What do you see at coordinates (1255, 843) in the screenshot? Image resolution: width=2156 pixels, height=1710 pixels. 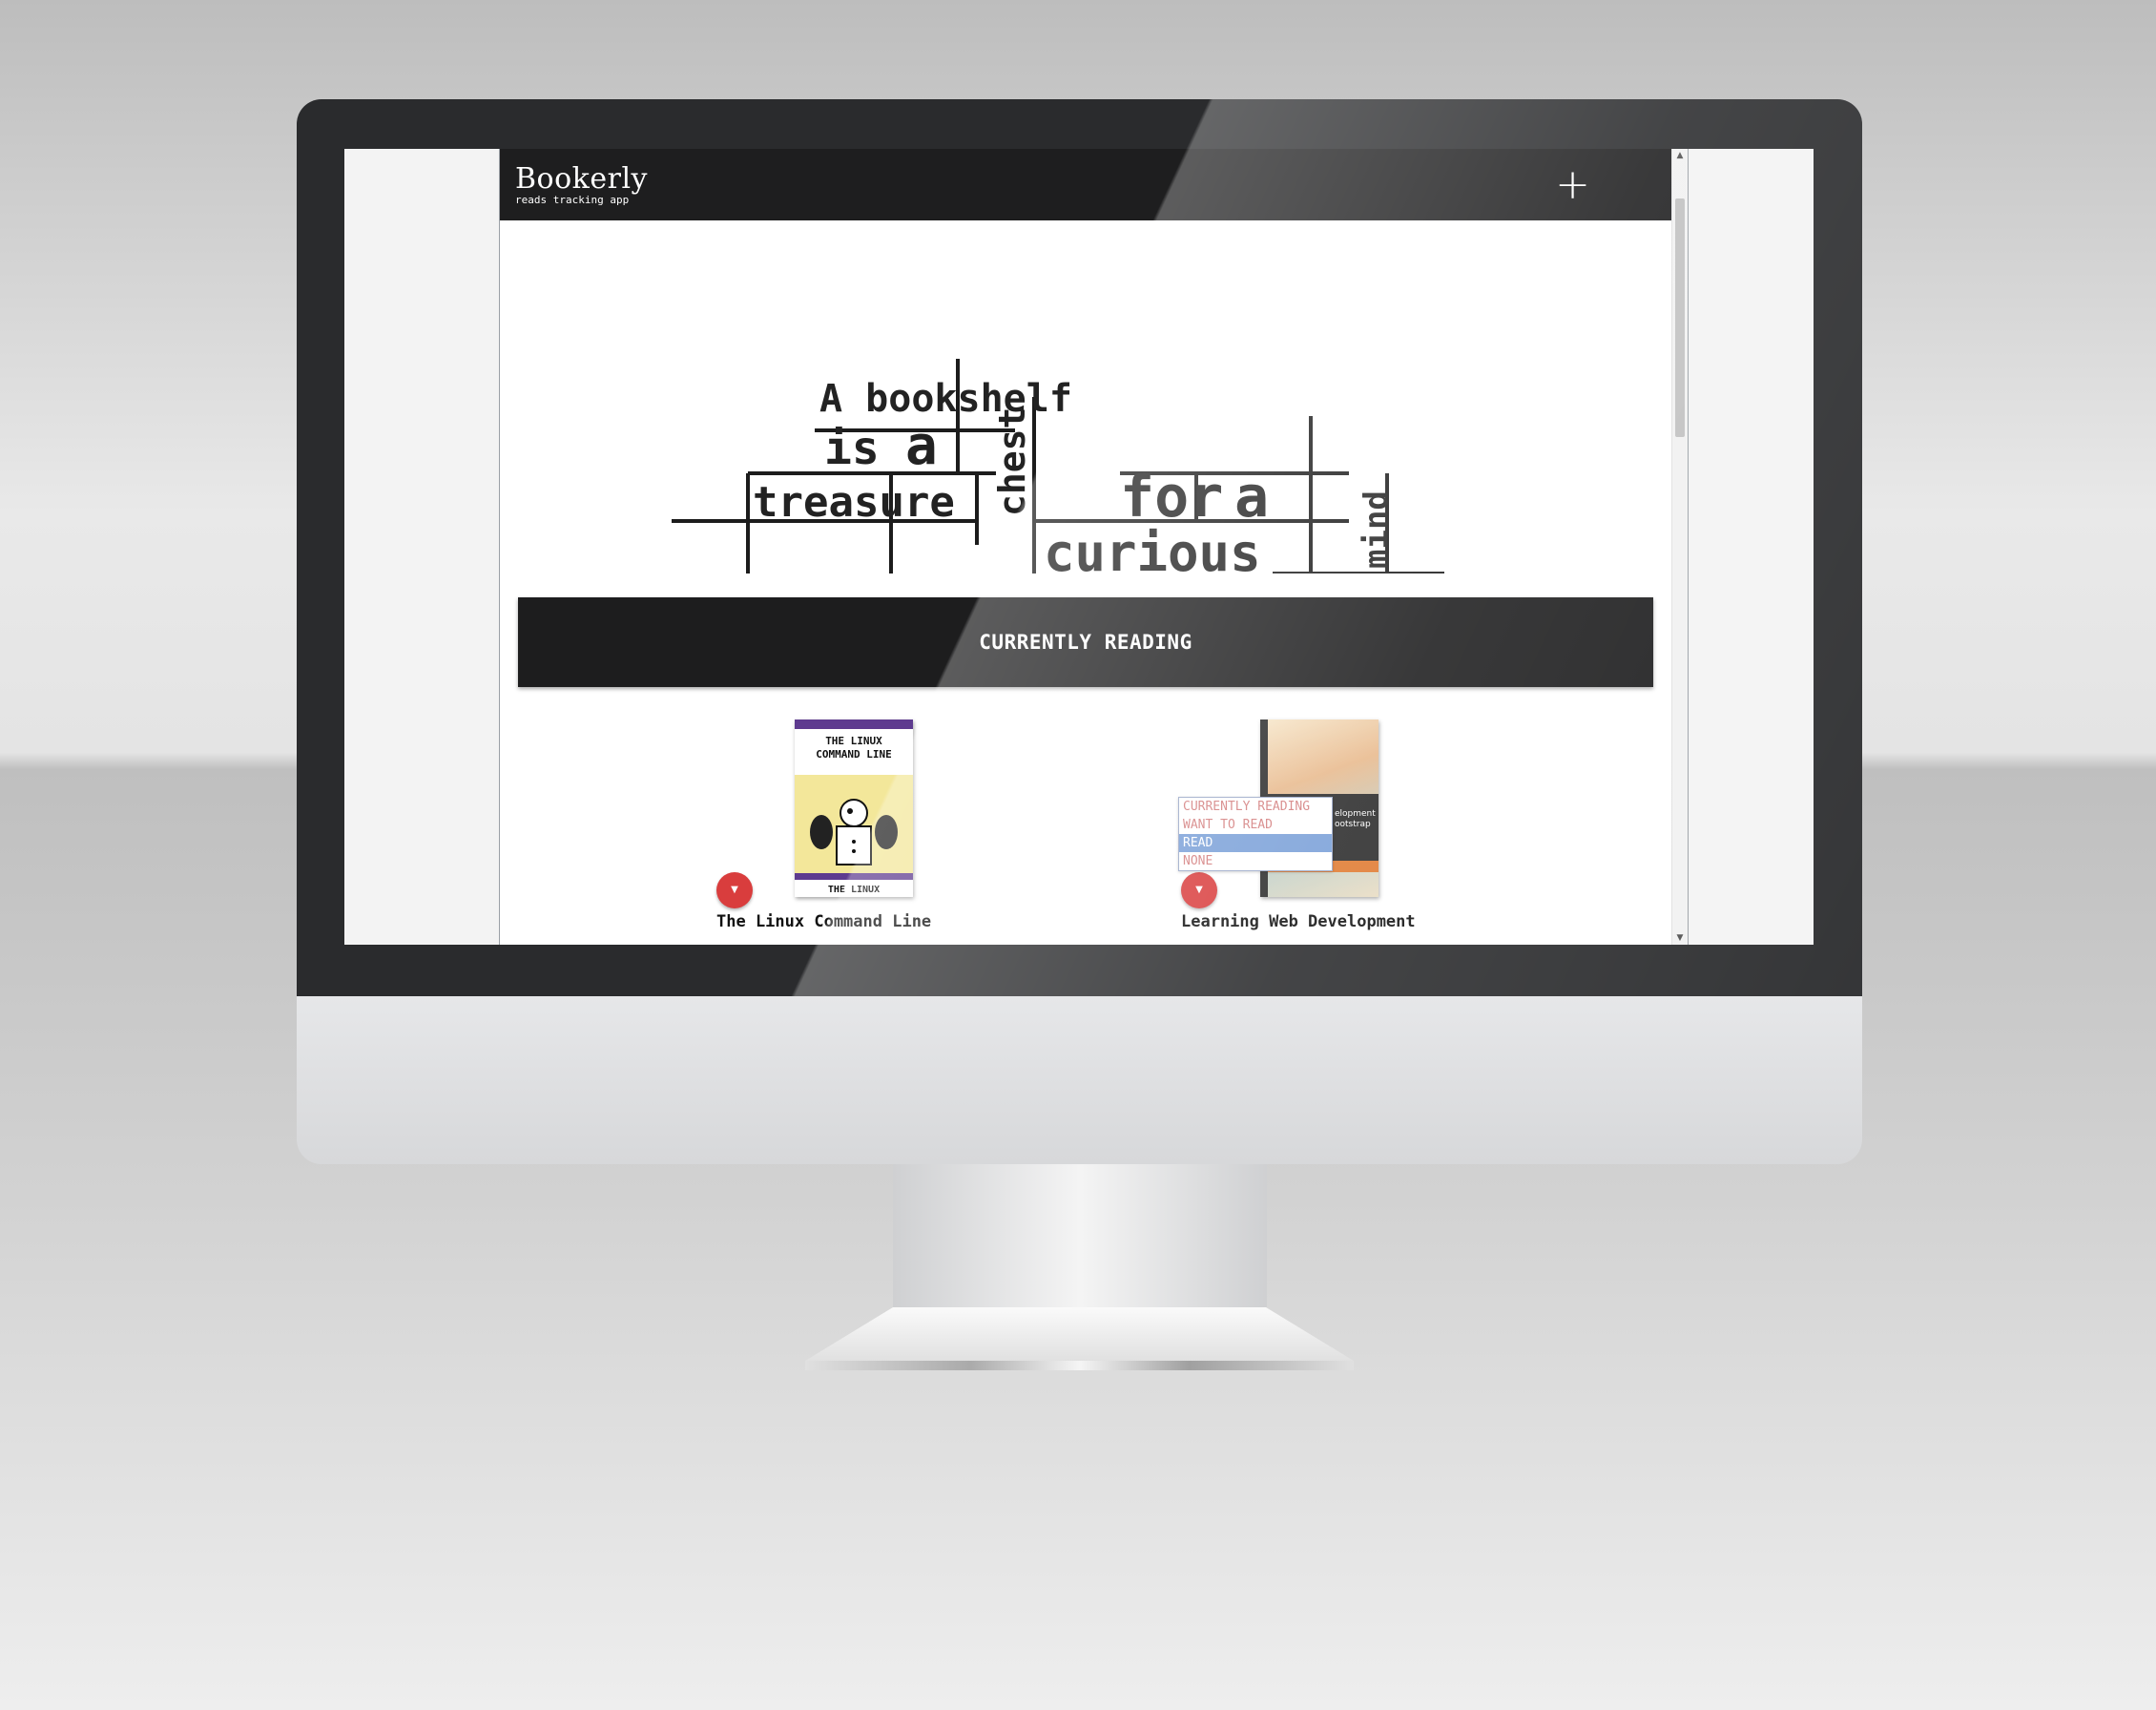 I see `shelf-option-read: READ` at bounding box center [1255, 843].